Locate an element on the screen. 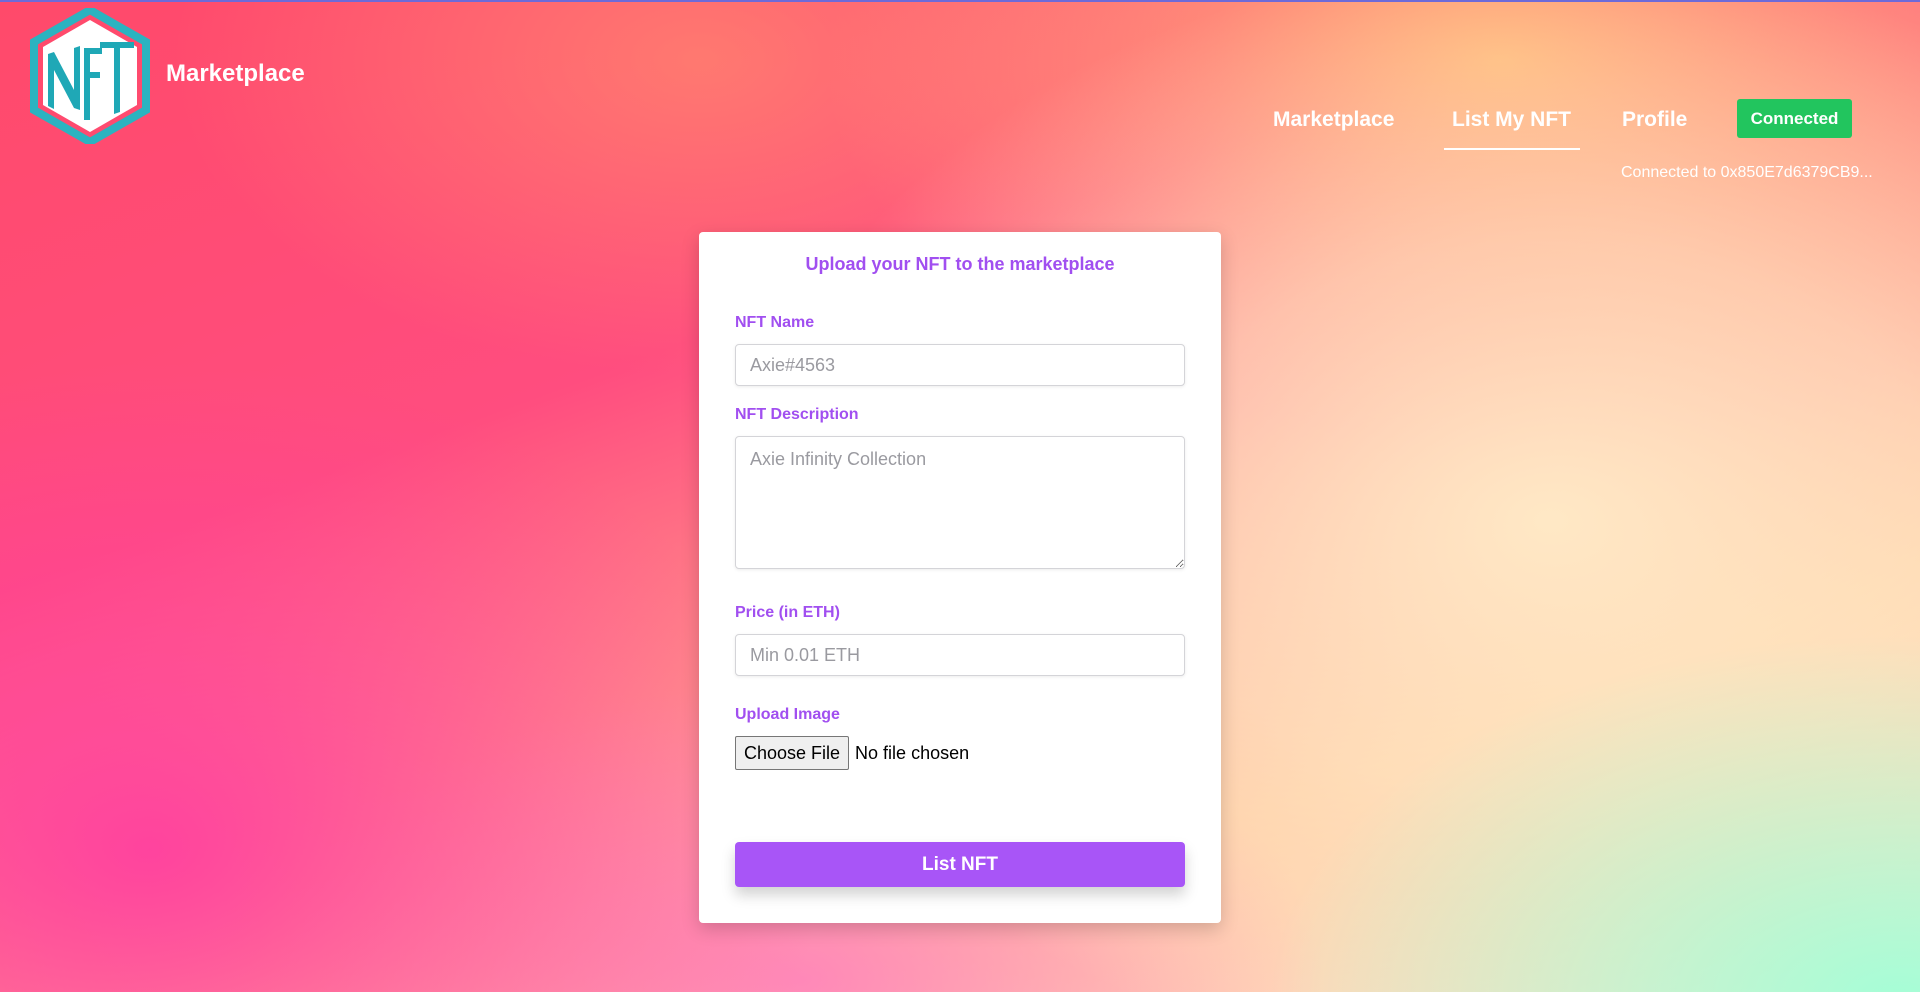 The height and width of the screenshot is (992, 1920). top-border is located at coordinates (960, 1).